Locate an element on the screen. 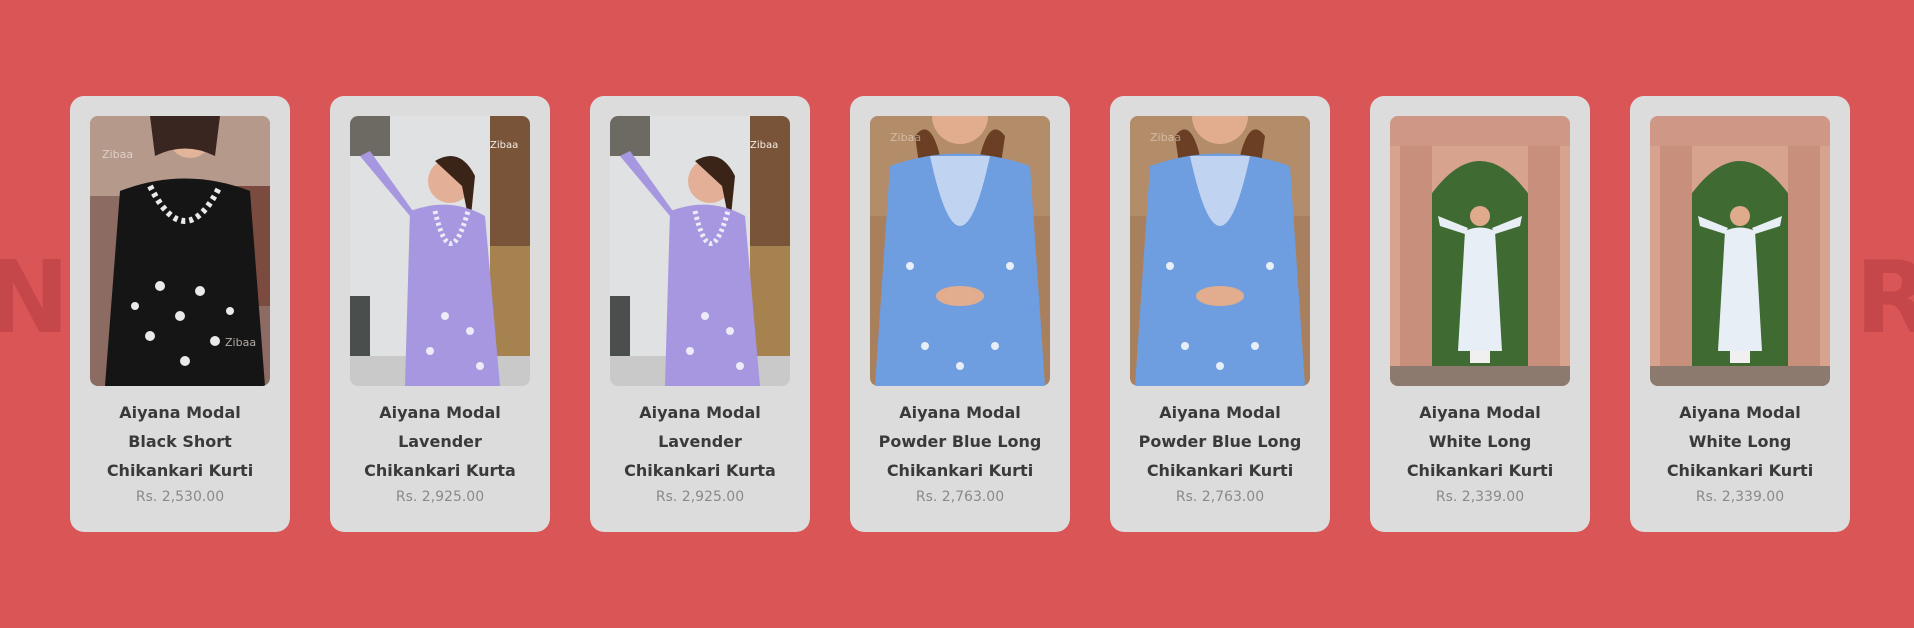 The image size is (1914, 628). product-image: Zibaa Zibaa is located at coordinates (180, 251).